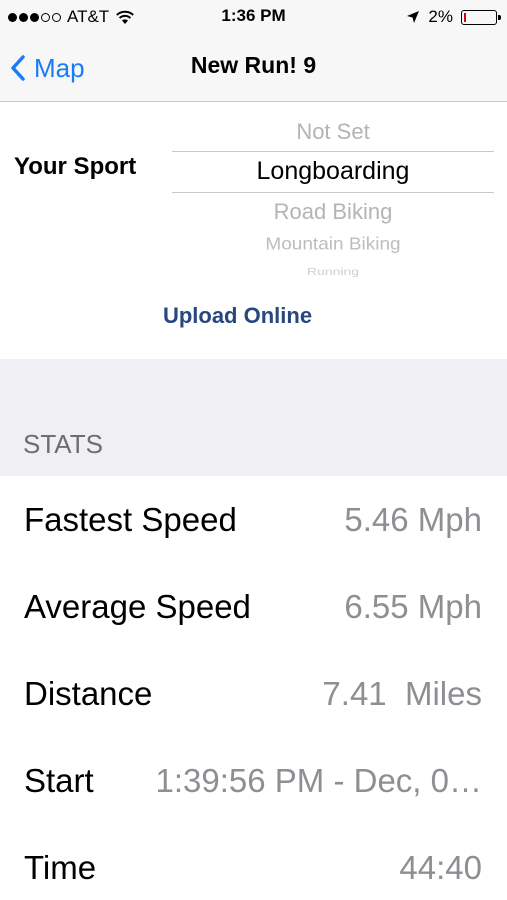 The width and height of the screenshot is (507, 900). I want to click on stat-row-average-speed: Average Speed 6.55 Mph, so click(253, 606).